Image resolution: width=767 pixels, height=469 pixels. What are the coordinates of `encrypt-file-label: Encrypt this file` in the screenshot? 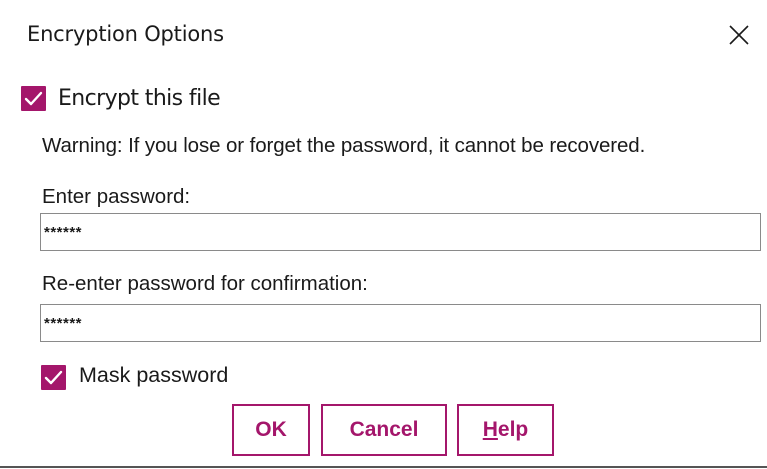 It's located at (139, 98).